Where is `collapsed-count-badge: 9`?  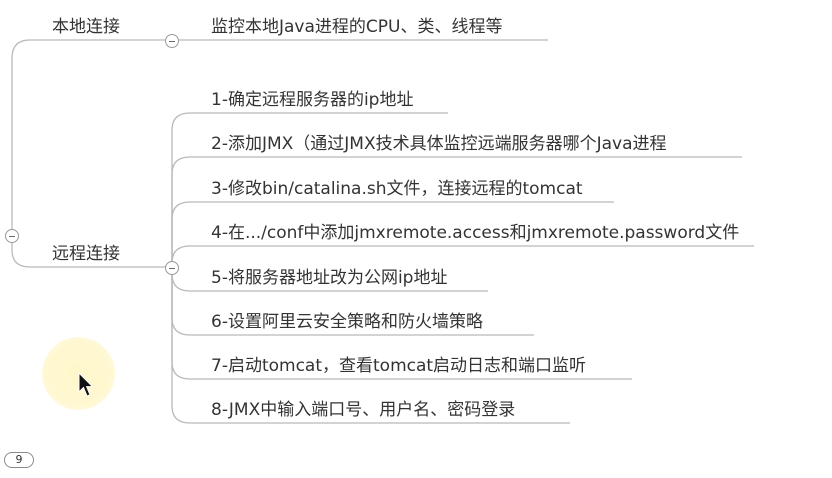 collapsed-count-badge: 9 is located at coordinates (19, 460).